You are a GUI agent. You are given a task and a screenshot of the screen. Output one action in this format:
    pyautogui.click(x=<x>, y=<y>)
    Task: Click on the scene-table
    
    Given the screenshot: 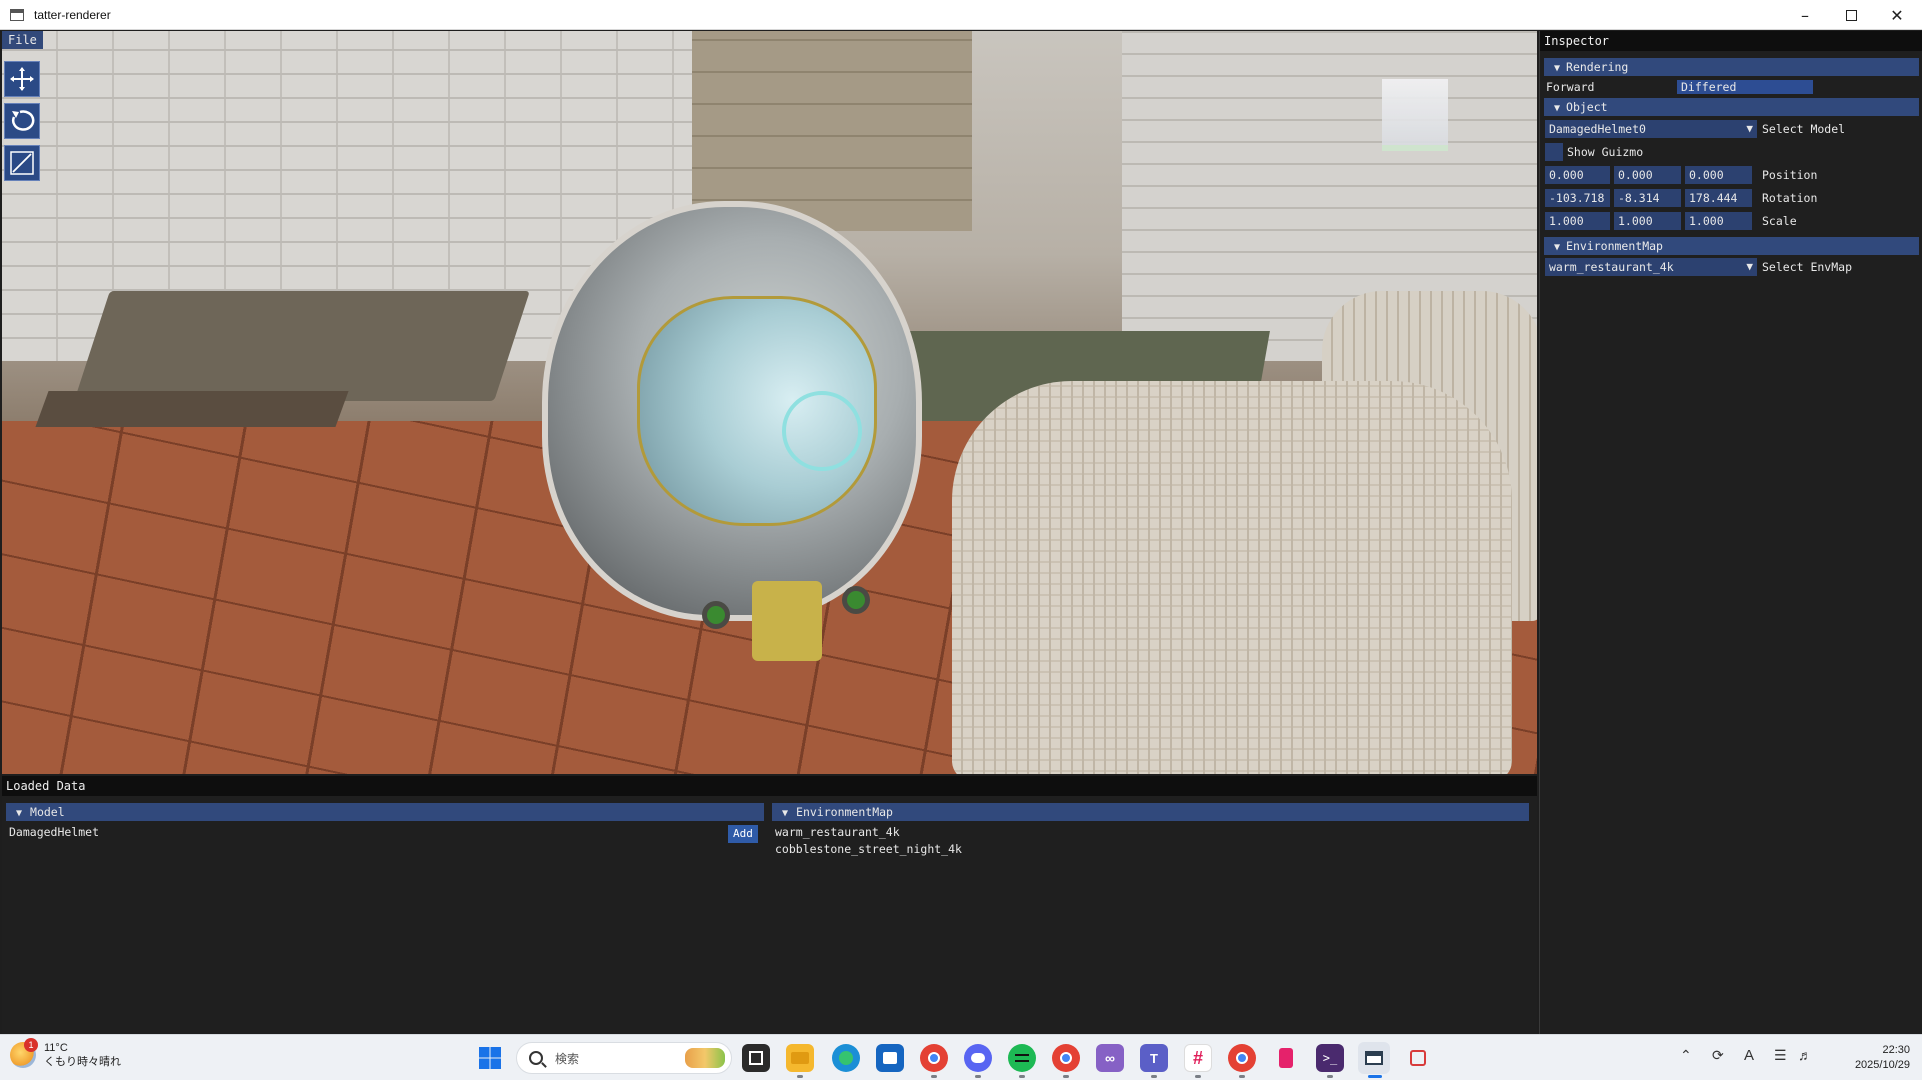 What is the action you would take?
    pyautogui.click(x=302, y=346)
    